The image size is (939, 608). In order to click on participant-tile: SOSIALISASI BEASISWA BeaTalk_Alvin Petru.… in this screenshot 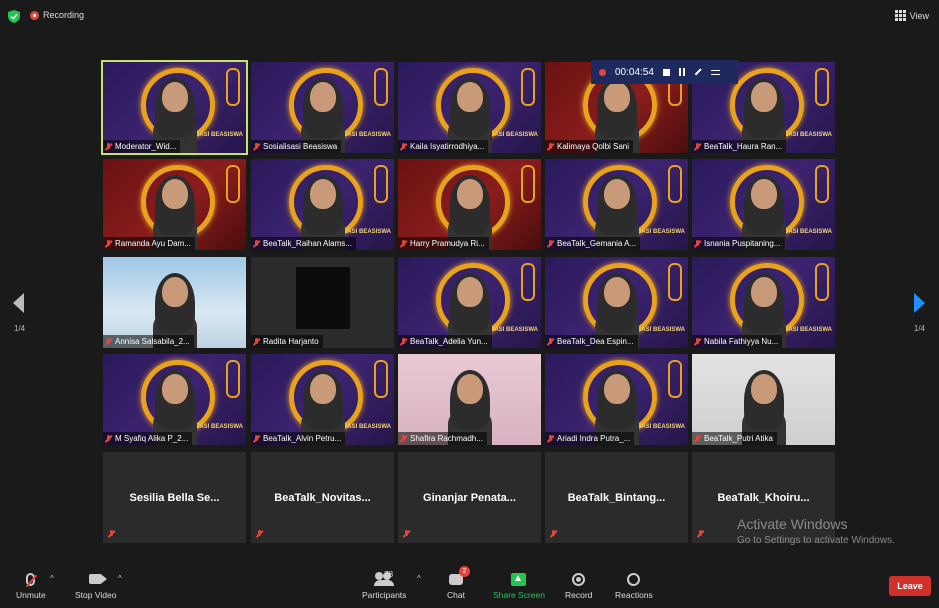, I will do `click(322, 399)`.